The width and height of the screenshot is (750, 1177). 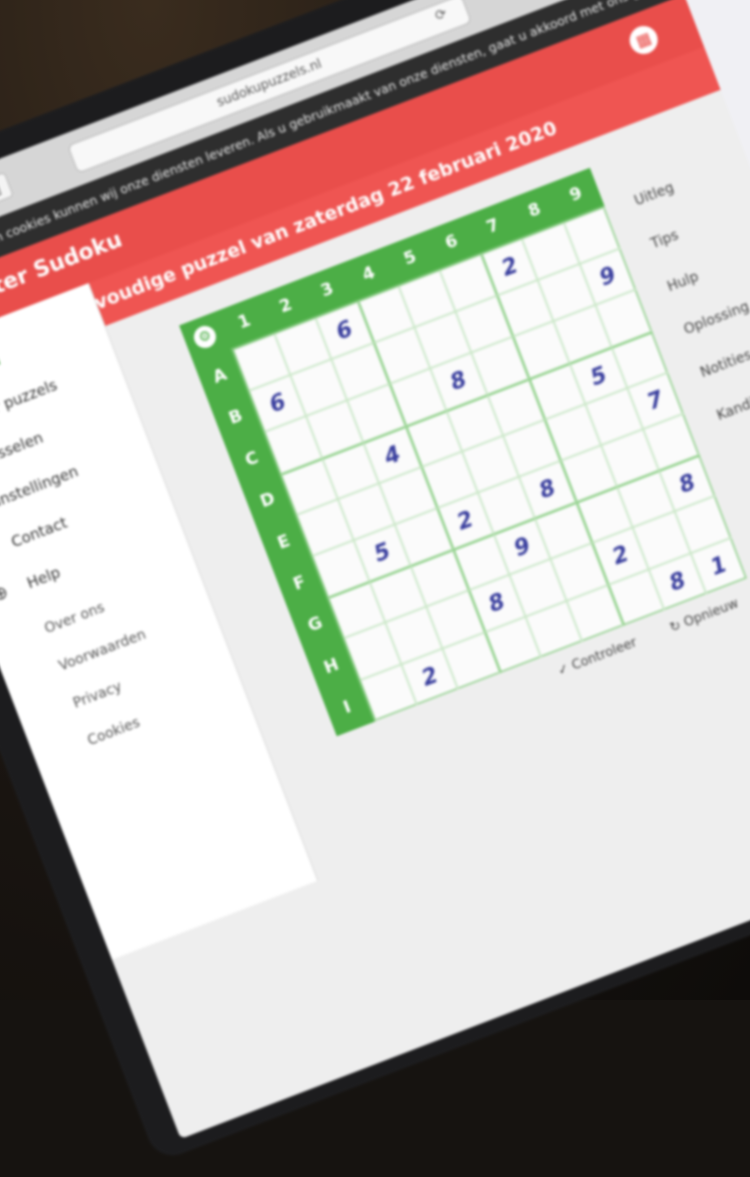 What do you see at coordinates (74, 618) in the screenshot?
I see `sidebar-sub-link: Over ons` at bounding box center [74, 618].